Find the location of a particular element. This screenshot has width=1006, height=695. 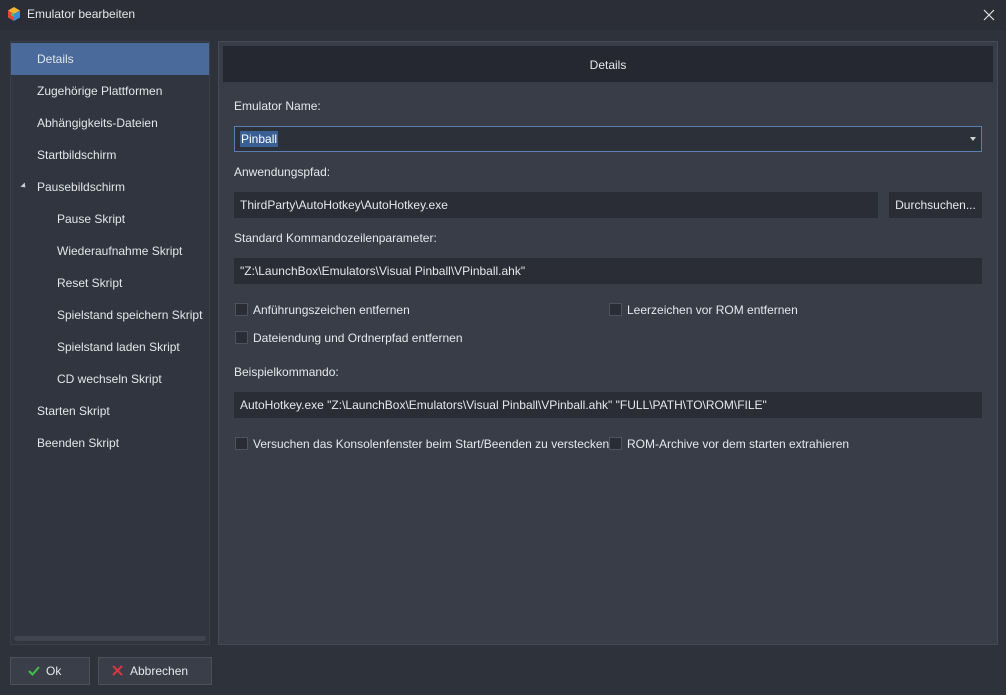

sidebar-item-pausescreen: Pausebildschirm is located at coordinates (110, 187).